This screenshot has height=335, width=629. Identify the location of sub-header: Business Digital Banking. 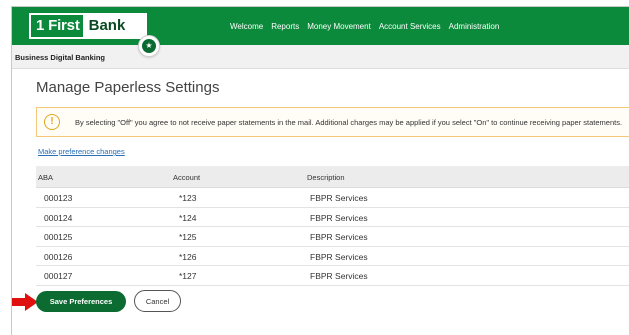
(320, 57).